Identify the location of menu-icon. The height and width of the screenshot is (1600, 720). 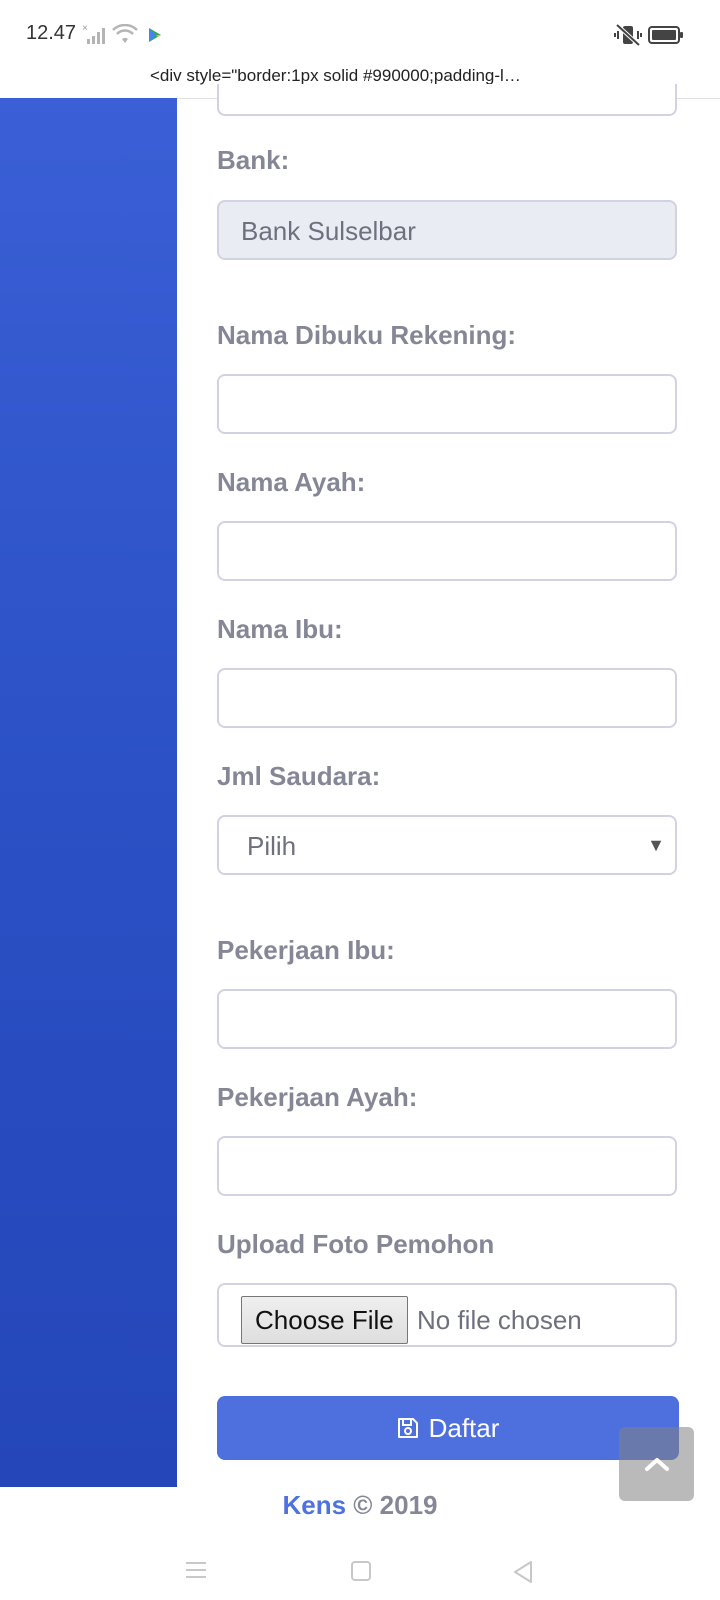
(196, 1570).